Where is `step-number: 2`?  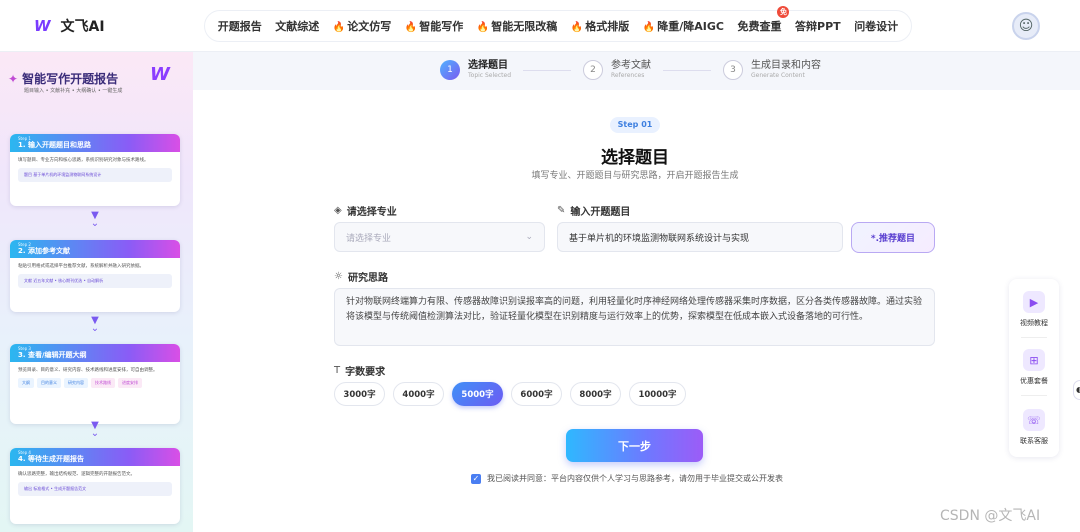
step-number: 2 is located at coordinates (593, 70).